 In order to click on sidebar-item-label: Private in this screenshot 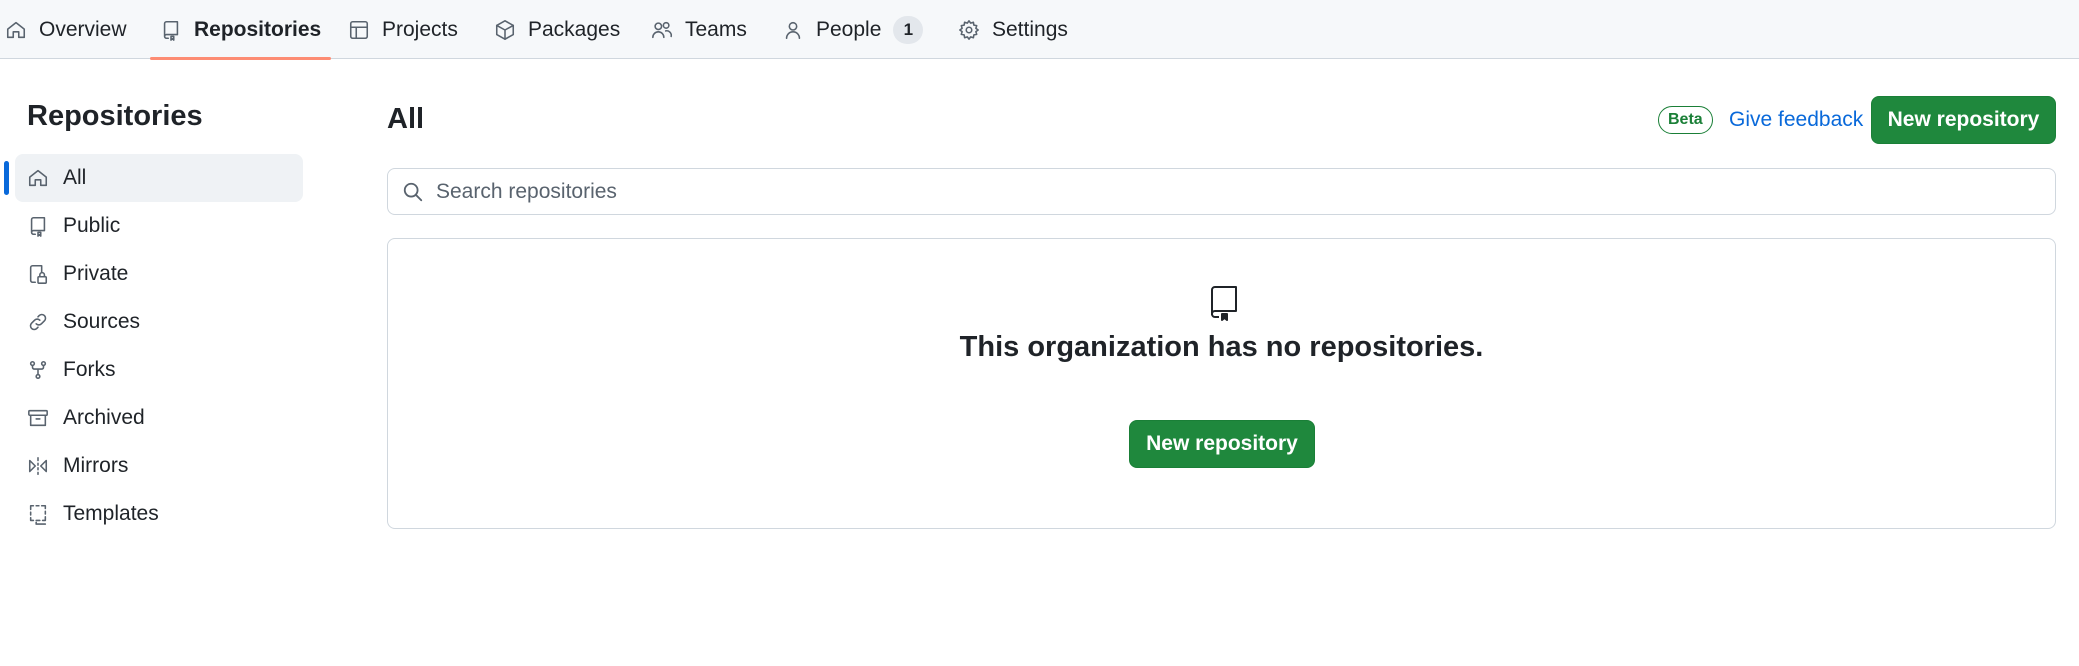, I will do `click(96, 273)`.